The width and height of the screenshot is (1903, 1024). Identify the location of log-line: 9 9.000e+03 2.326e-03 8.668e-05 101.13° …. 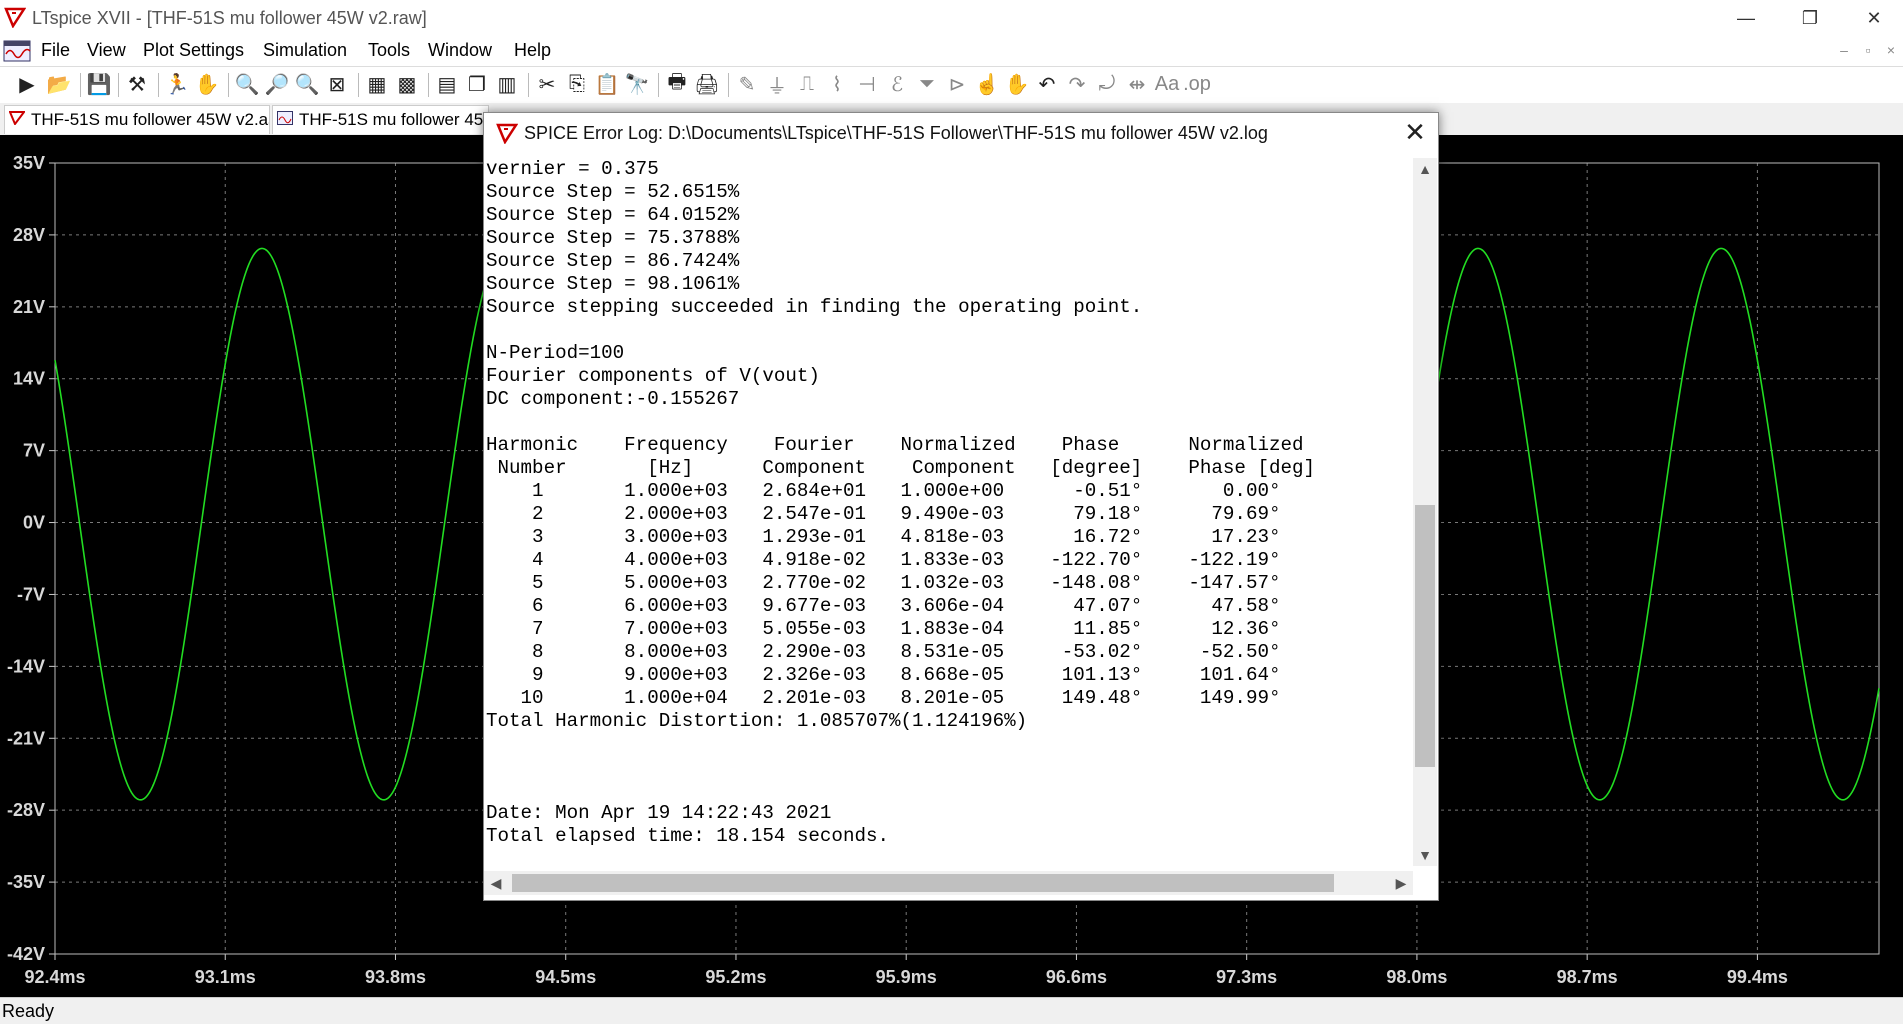
(883, 675).